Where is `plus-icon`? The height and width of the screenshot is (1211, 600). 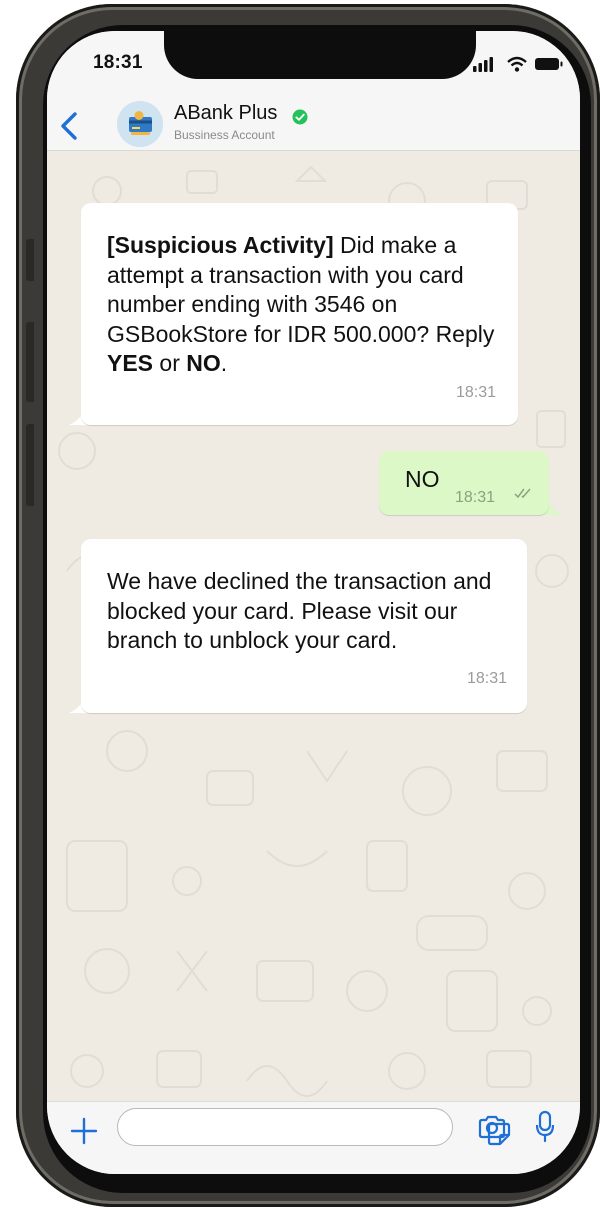
plus-icon is located at coordinates (84, 1131).